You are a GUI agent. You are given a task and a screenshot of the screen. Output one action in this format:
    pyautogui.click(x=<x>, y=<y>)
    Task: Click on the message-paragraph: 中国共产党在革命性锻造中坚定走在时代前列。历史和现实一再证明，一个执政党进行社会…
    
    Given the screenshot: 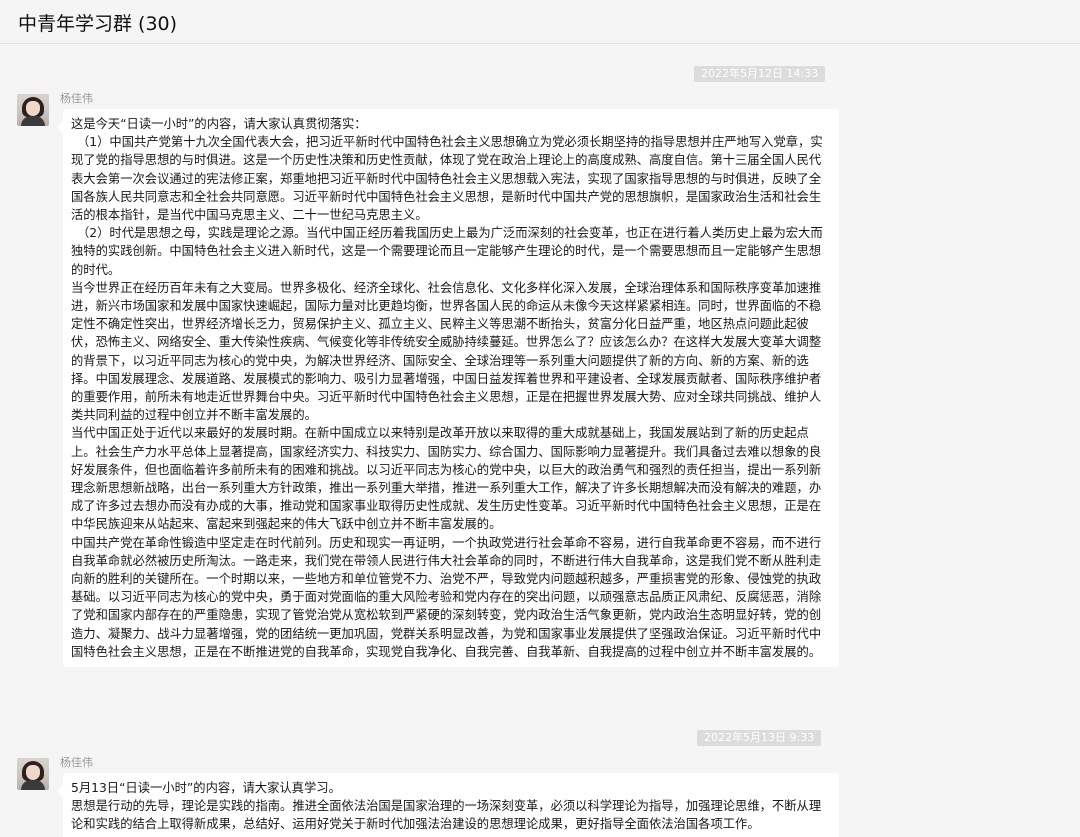 What is the action you would take?
    pyautogui.click(x=446, y=597)
    